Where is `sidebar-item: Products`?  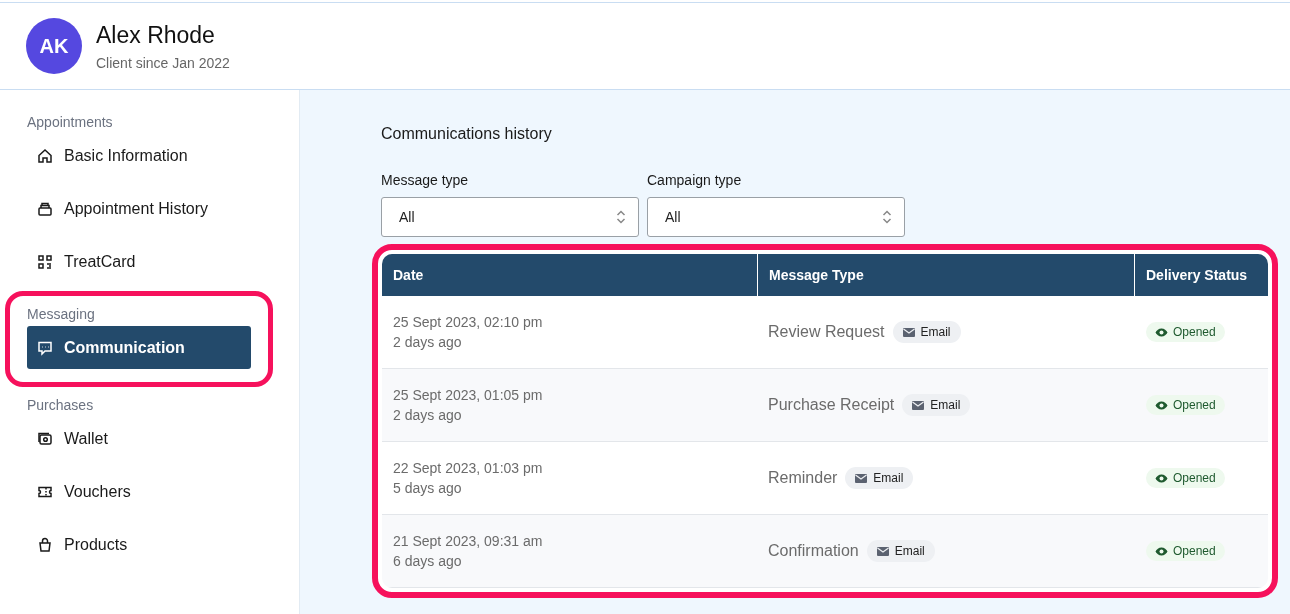
sidebar-item: Products is located at coordinates (139, 544).